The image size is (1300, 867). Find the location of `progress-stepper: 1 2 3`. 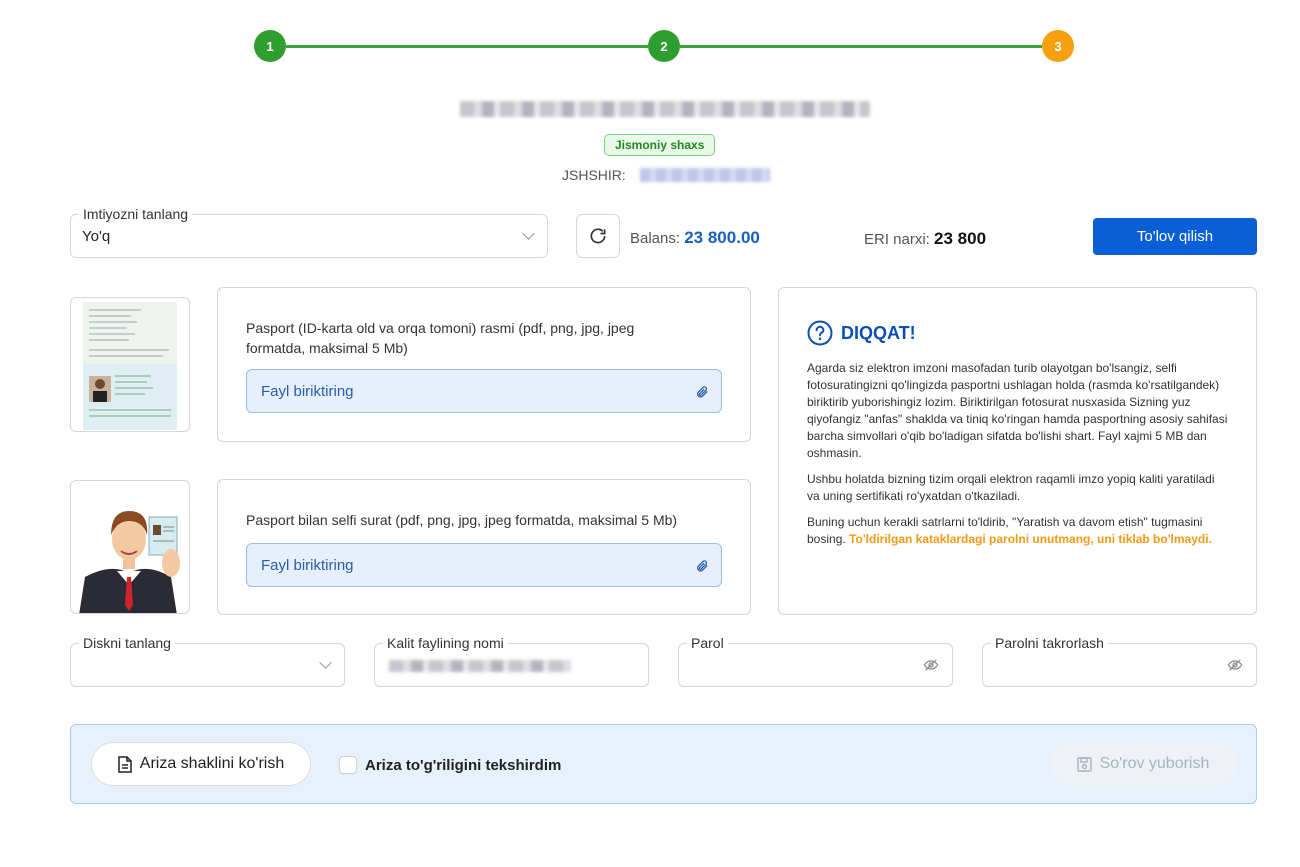

progress-stepper: 1 2 3 is located at coordinates (664, 46).